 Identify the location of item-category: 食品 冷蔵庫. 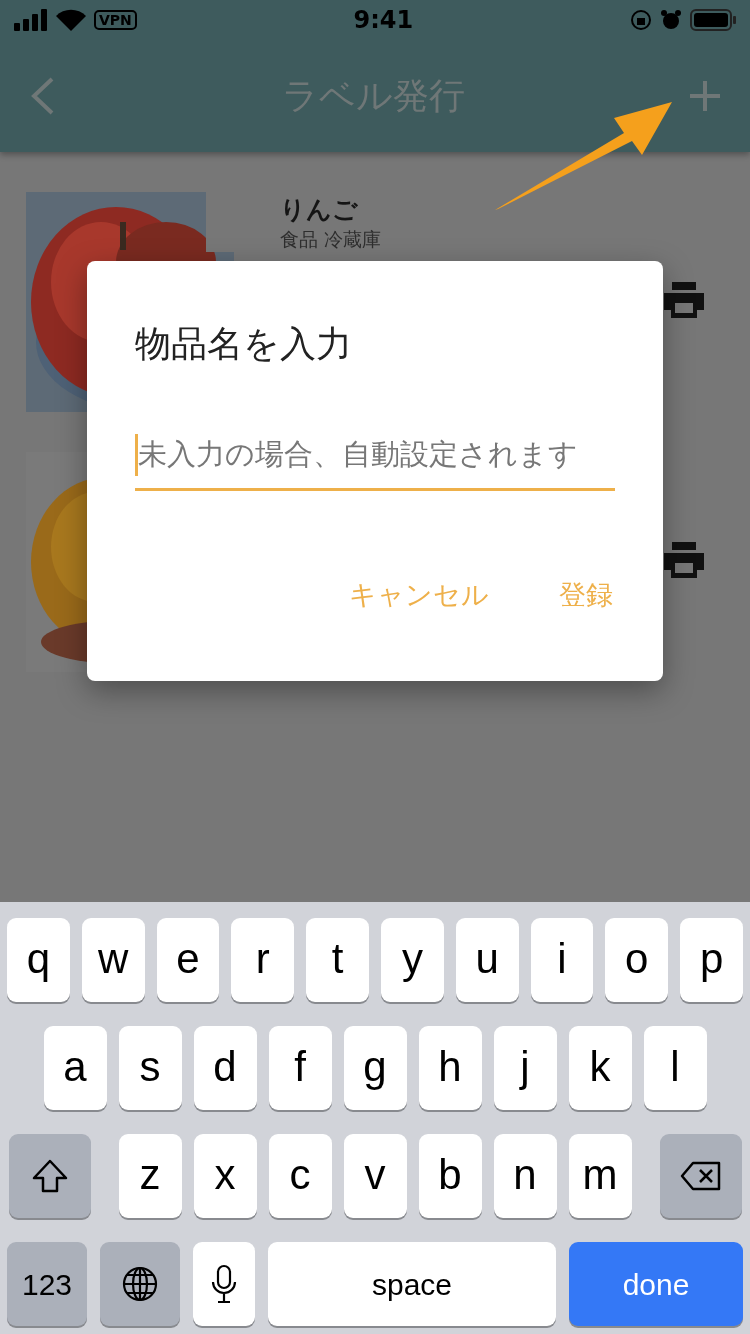
(331, 239).